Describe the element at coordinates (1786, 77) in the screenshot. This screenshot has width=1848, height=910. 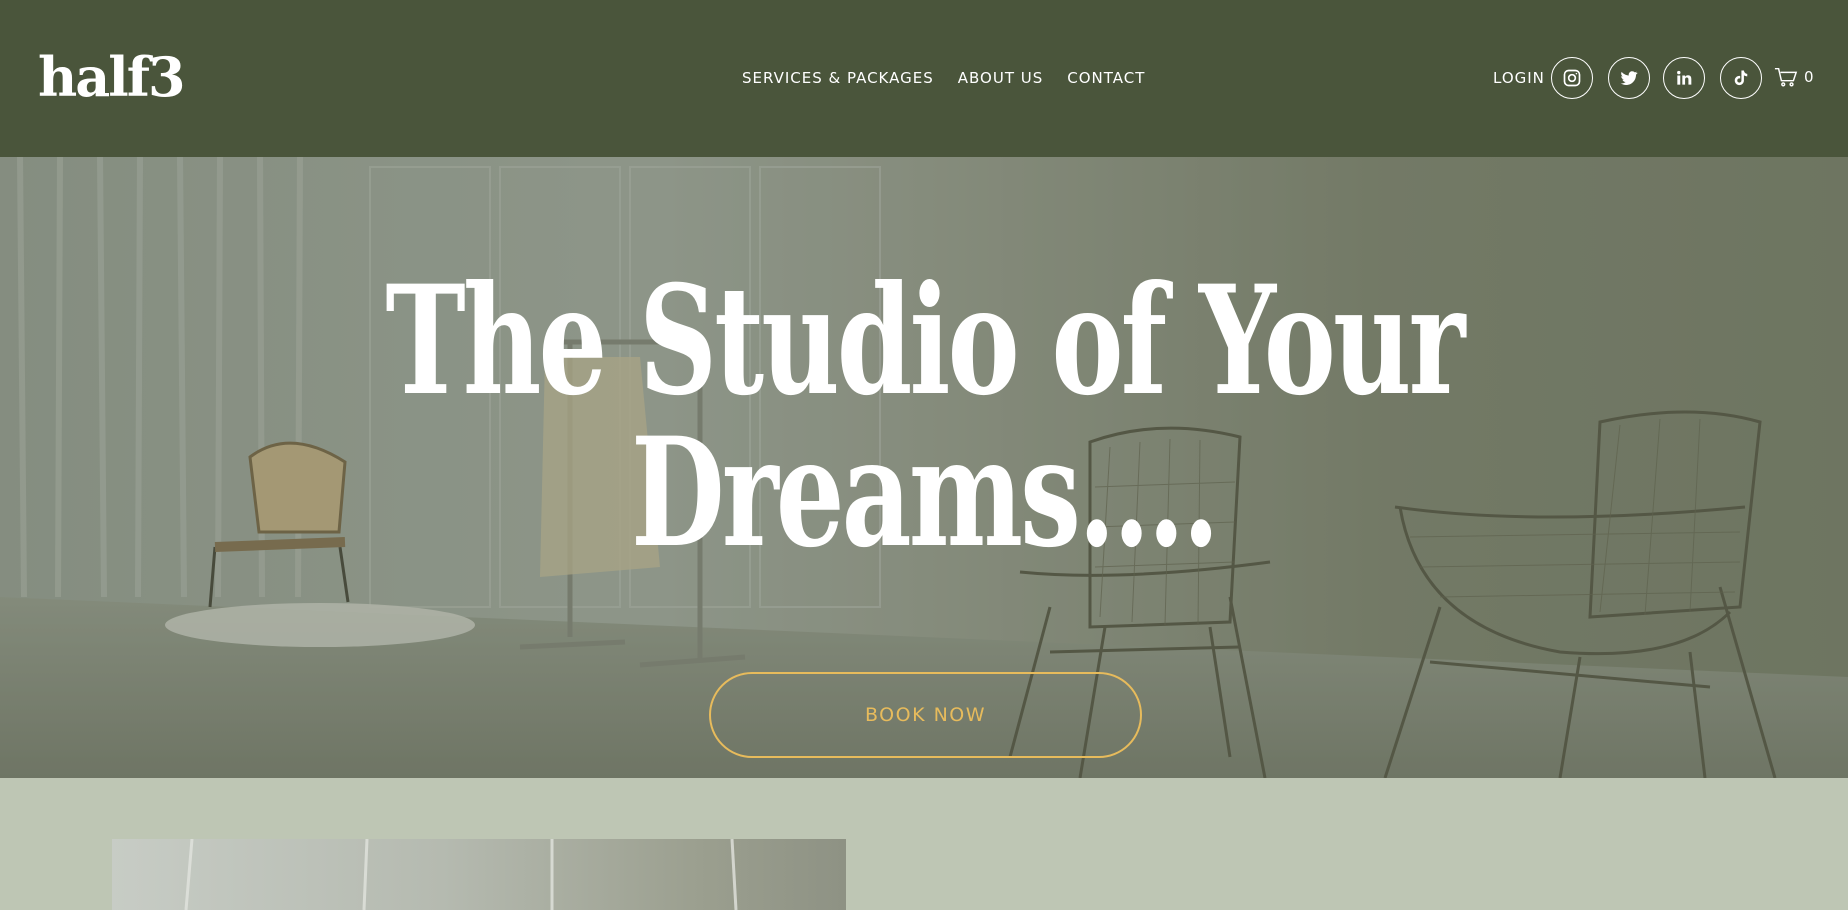
I see `cart-icon` at that location.